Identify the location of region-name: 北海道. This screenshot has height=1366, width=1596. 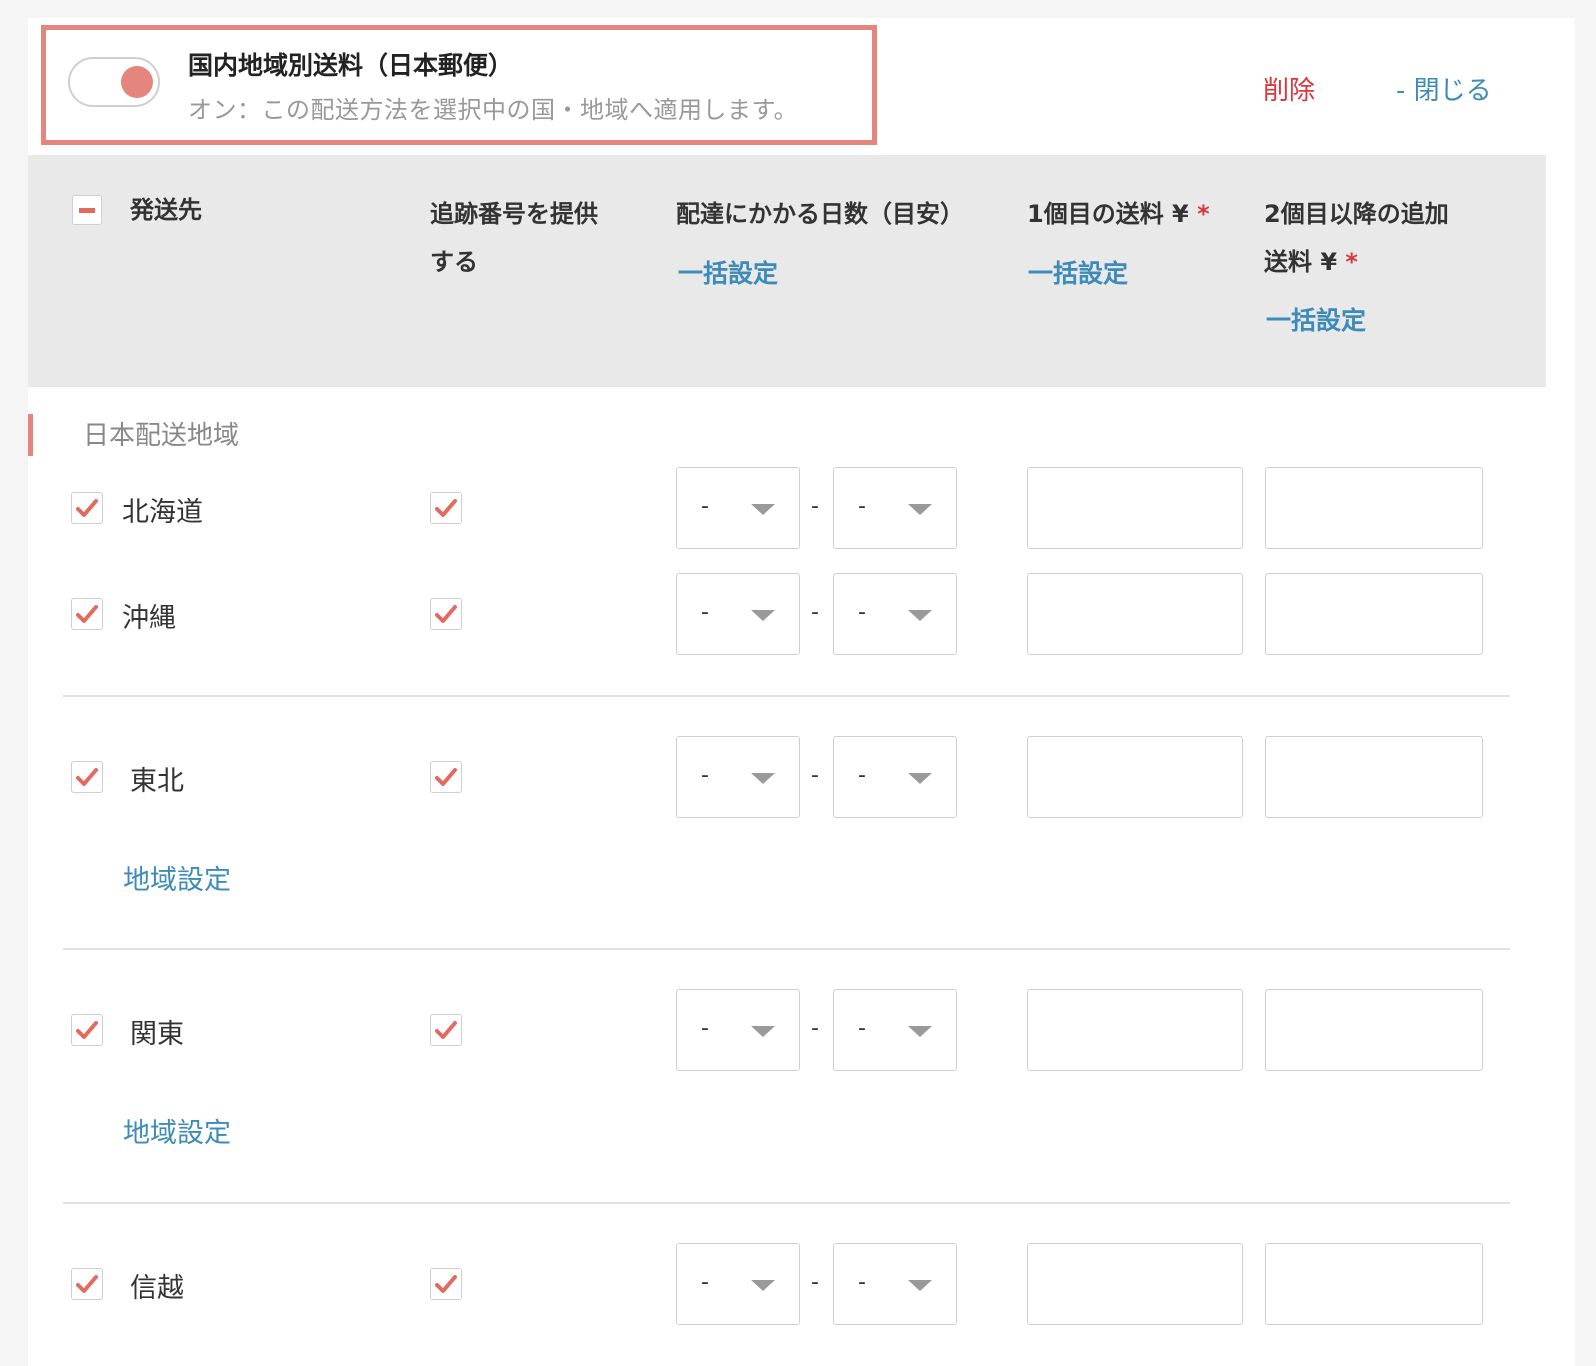
(162, 512).